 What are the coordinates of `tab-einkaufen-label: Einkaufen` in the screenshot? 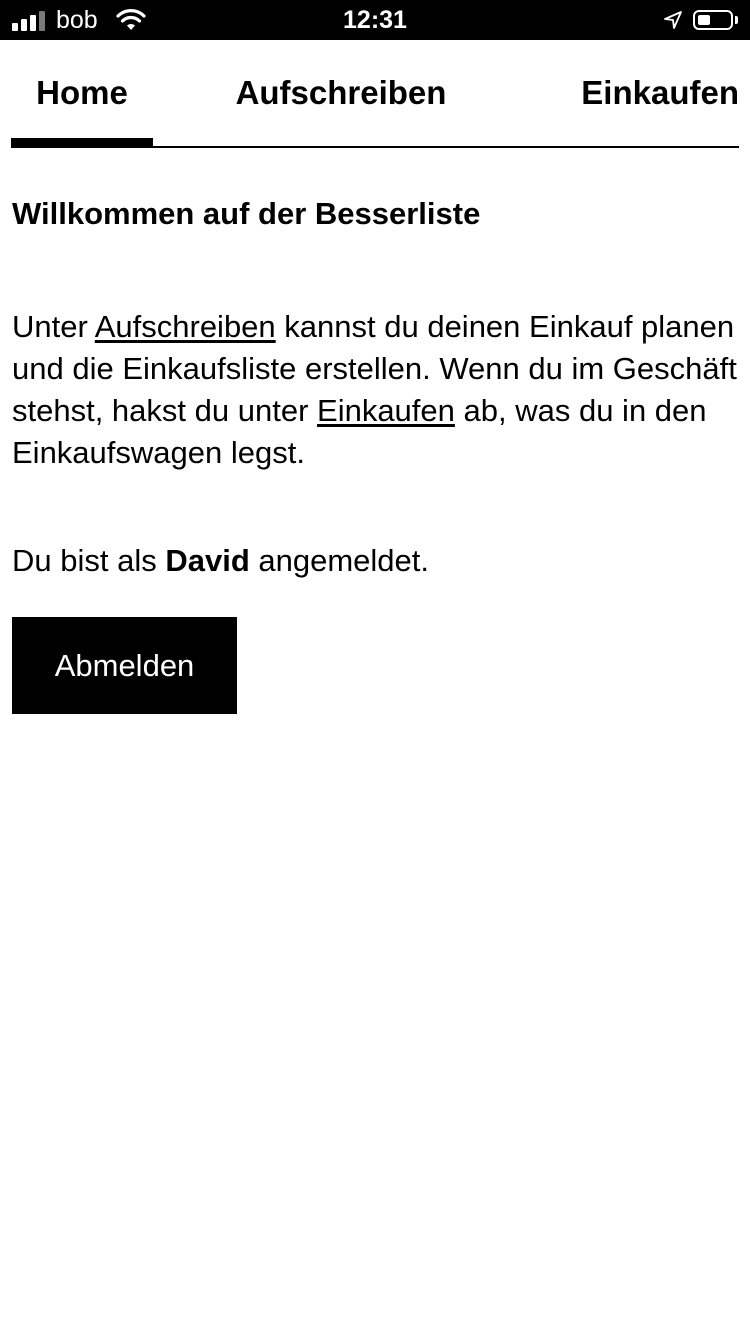 It's located at (660, 92).